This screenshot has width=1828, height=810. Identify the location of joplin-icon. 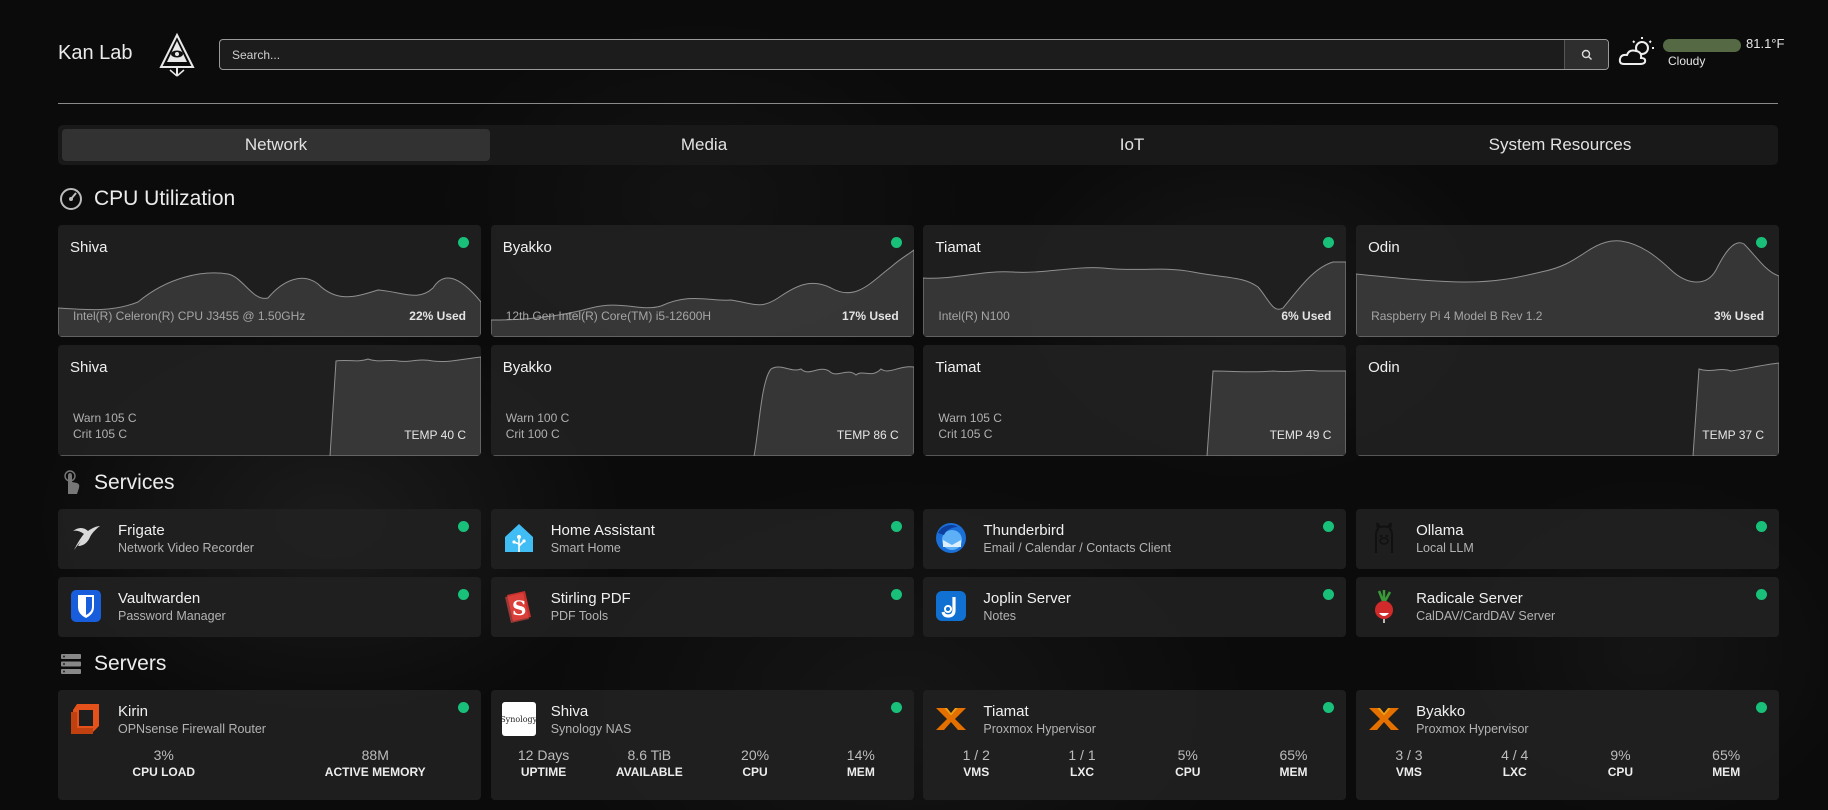
(951, 606).